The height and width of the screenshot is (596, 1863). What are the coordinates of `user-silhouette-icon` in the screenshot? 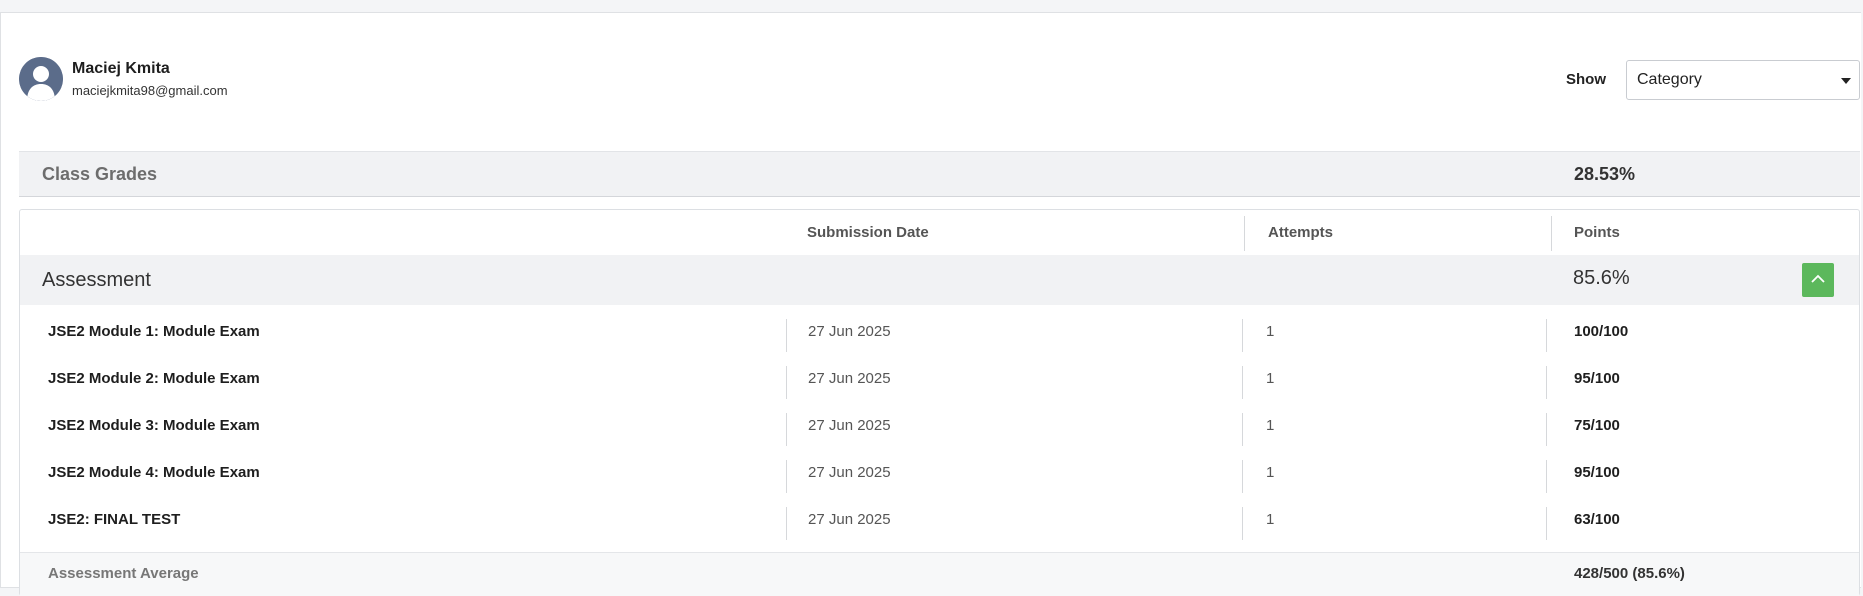 It's located at (41, 79).